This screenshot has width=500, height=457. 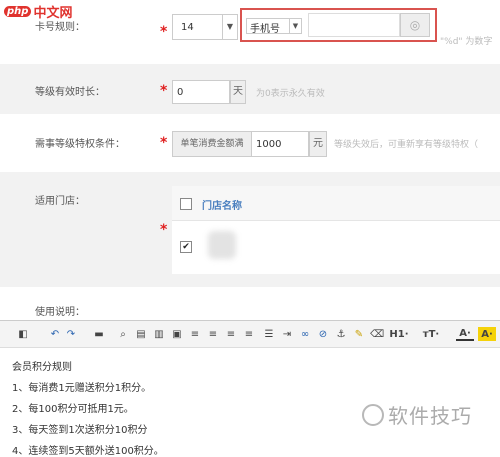 I want to click on watermark-text: 软件技巧, so click(x=430, y=416).